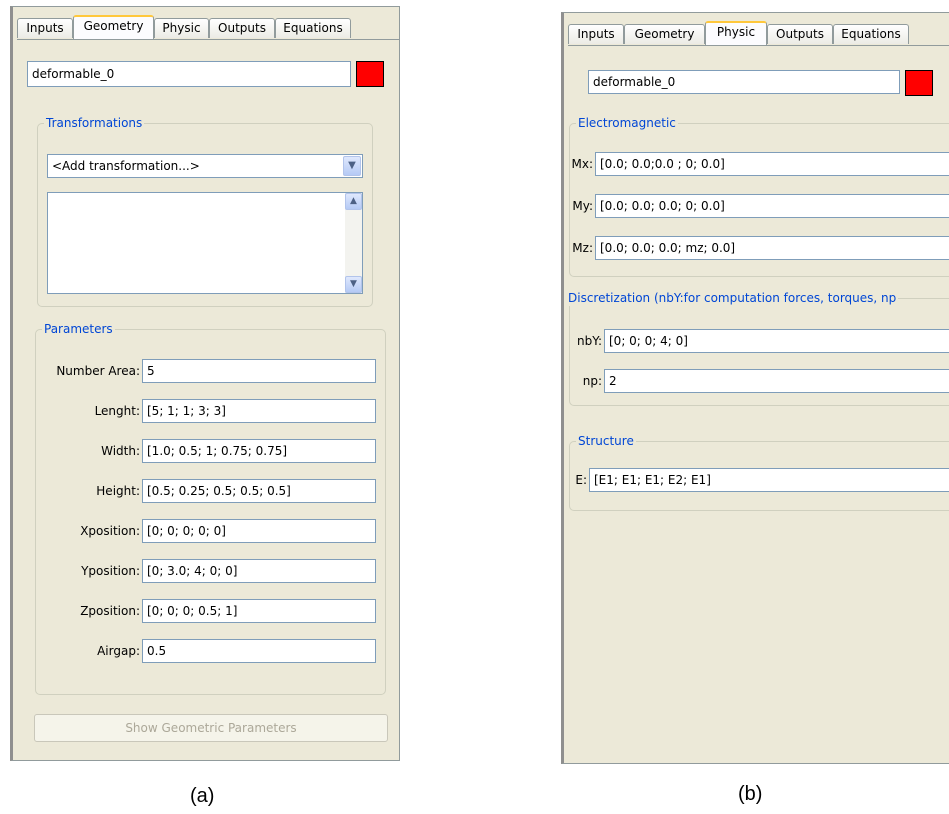 This screenshot has width=949, height=814. I want to click on param-label: Xposition:, so click(110, 531).